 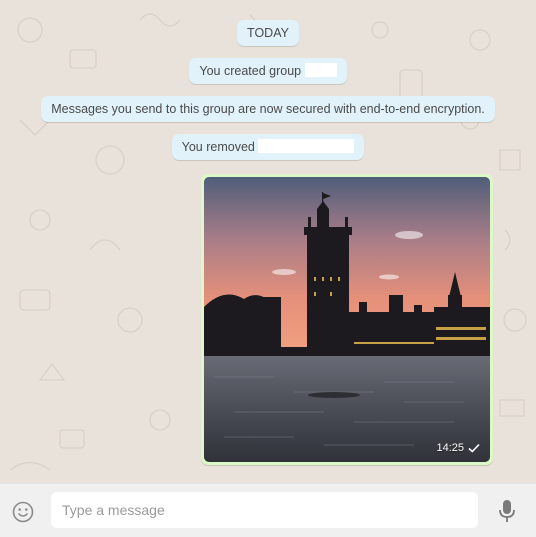 I want to click on system-message-removed: You removed, so click(x=268, y=147).